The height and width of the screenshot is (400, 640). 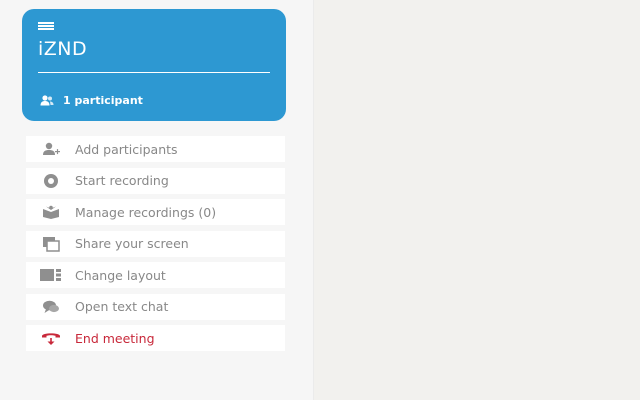 I want to click on change-layout-button: Change layout, so click(x=155, y=275).